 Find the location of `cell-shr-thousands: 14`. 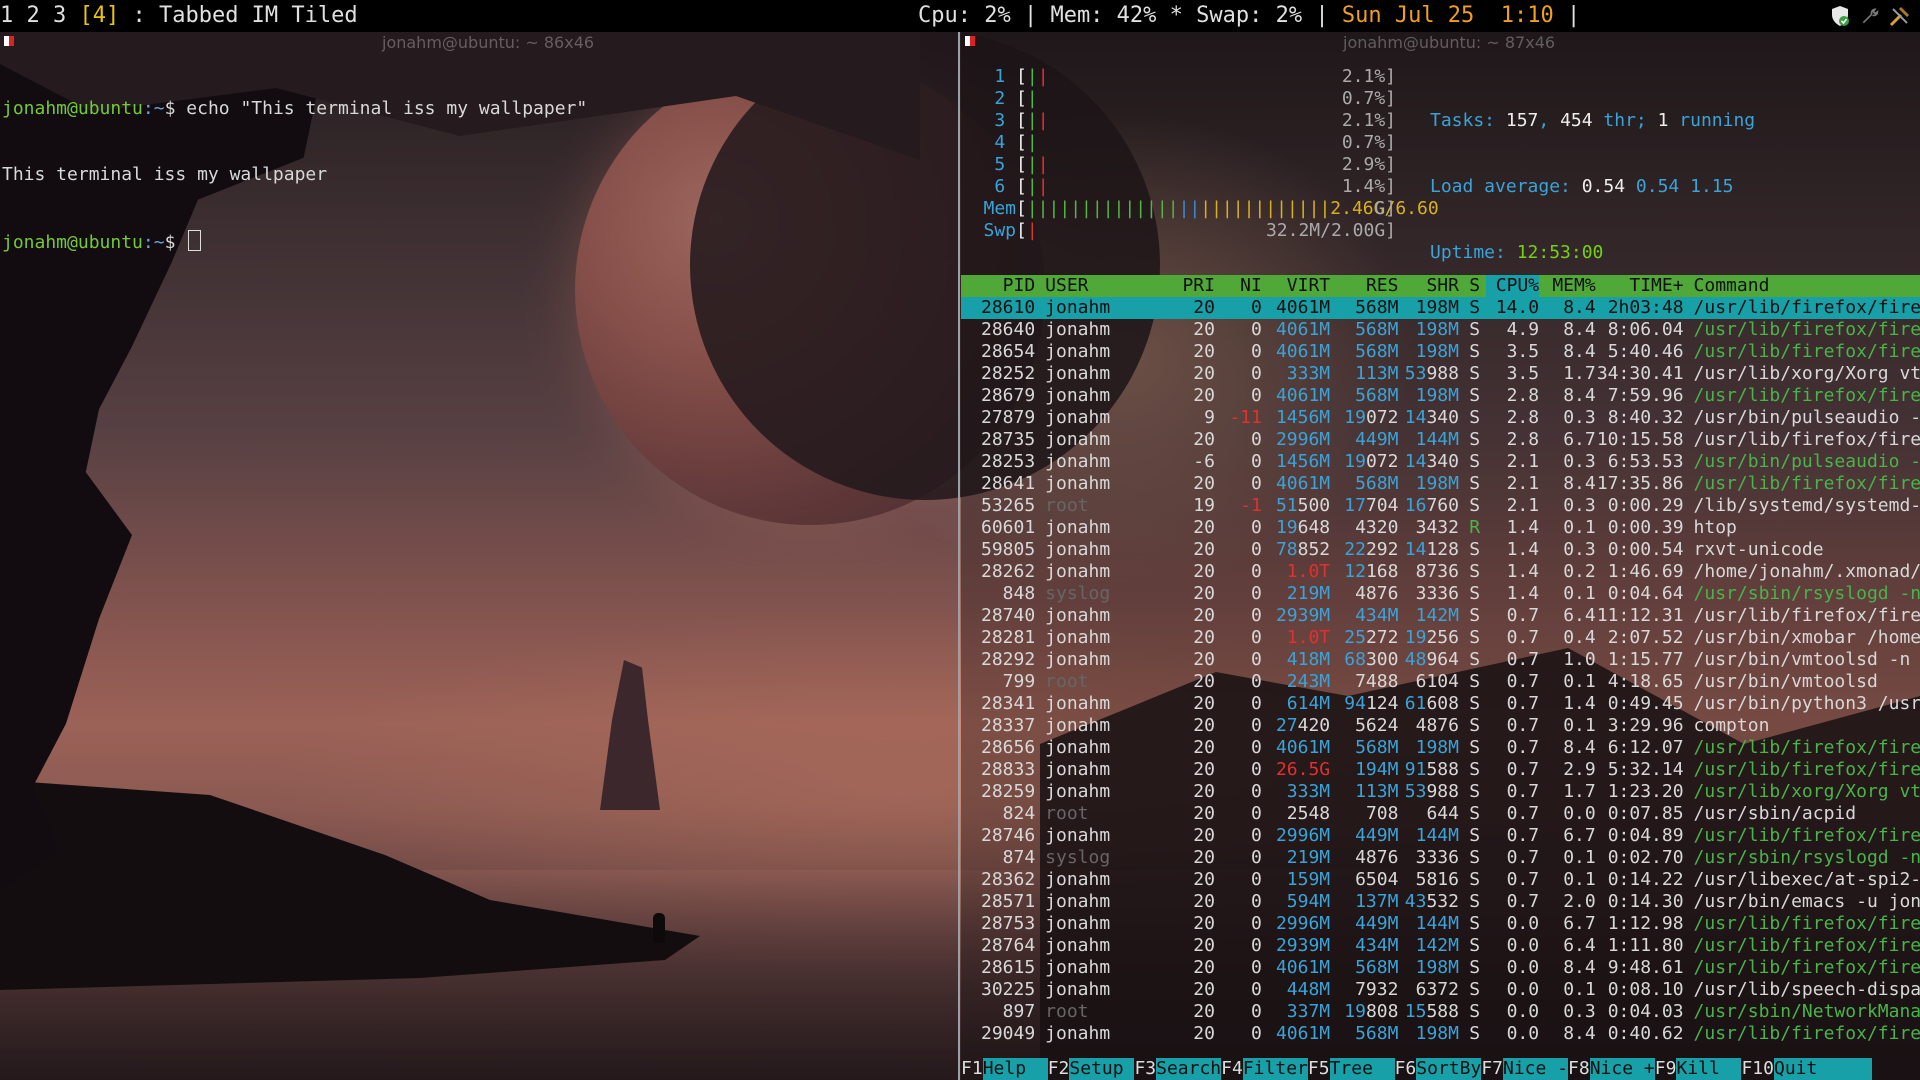

cell-shr-thousands: 14 is located at coordinates (1415, 417).